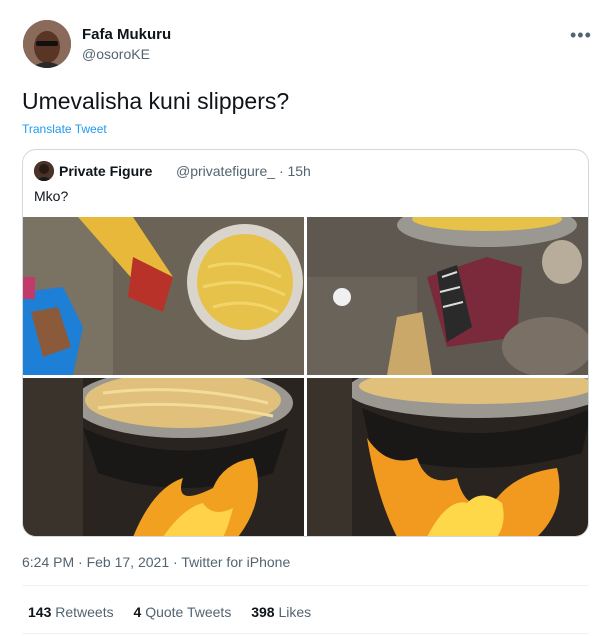 This screenshot has height=636, width=615. I want to click on author-name: Fafa Mukuru, so click(126, 34).